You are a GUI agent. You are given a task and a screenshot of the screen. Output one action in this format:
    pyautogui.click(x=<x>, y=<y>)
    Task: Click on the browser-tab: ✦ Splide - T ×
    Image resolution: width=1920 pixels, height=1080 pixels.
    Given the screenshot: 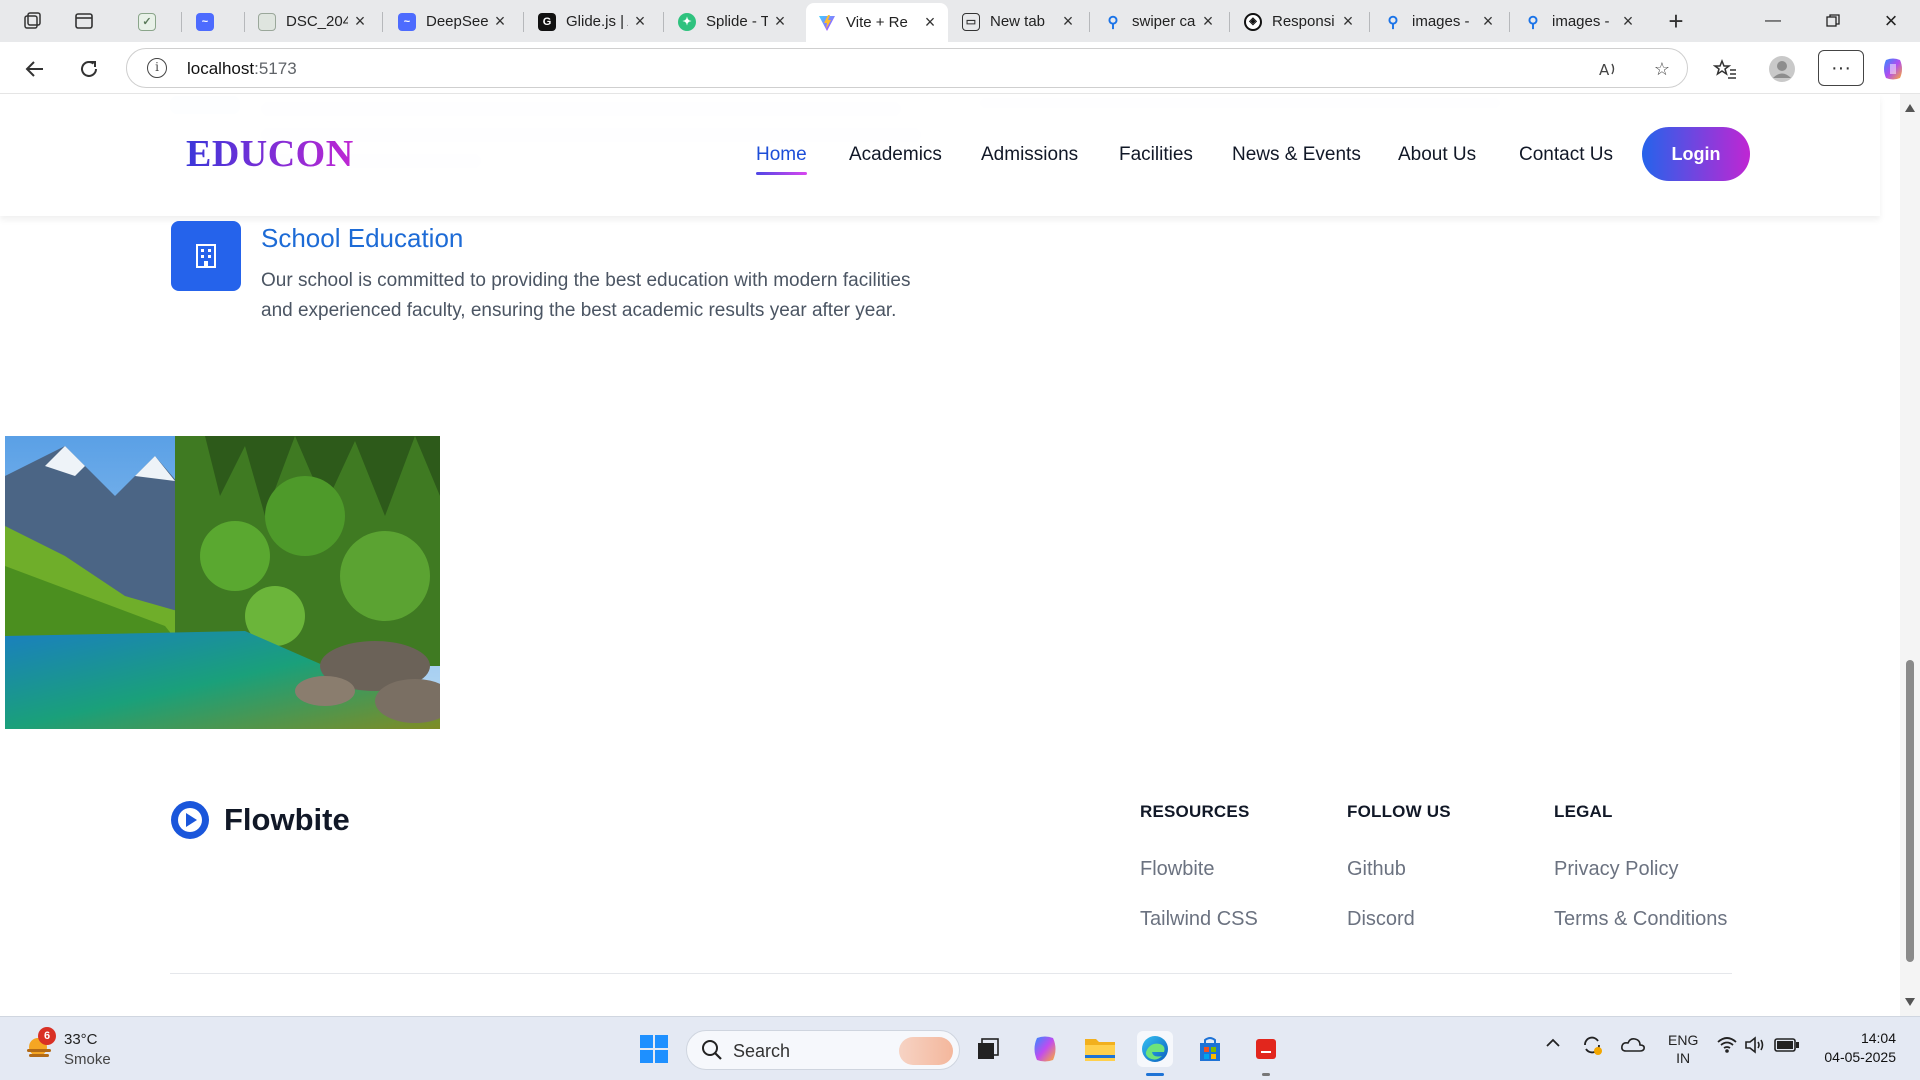 What is the action you would take?
    pyautogui.click(x=732, y=21)
    